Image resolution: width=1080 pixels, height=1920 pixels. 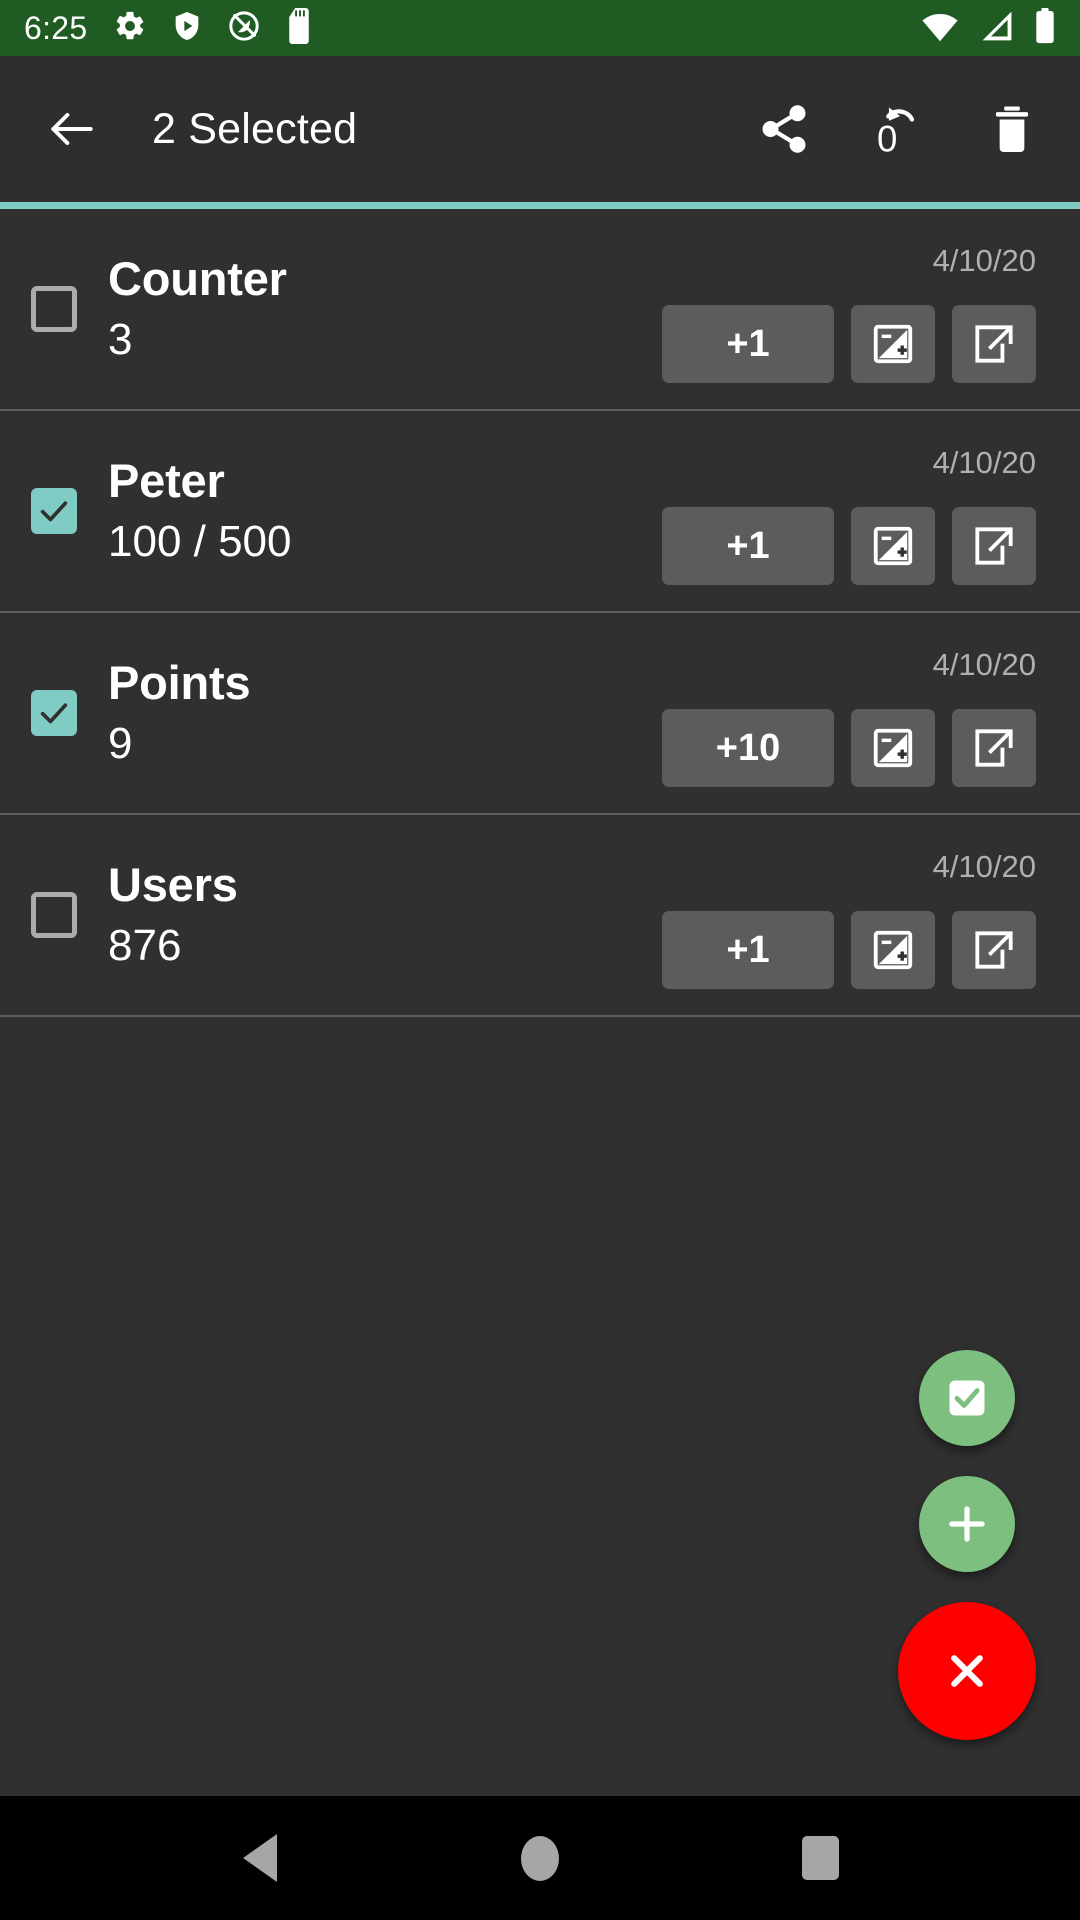 I want to click on home-nav-button, so click(x=540, y=1858).